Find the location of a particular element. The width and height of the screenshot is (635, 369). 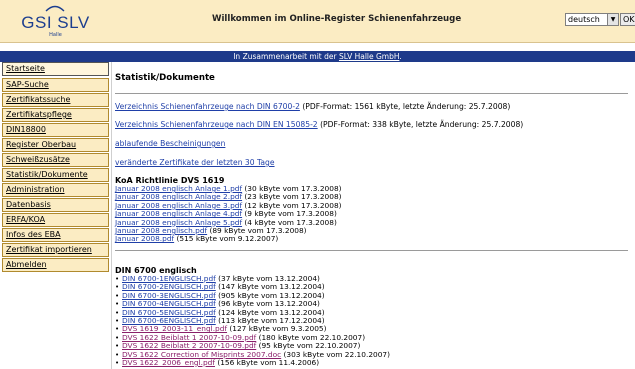

language-ok-button: OK is located at coordinates (627, 19).